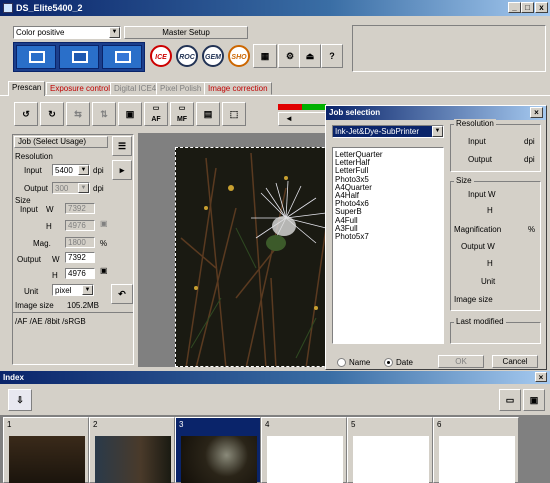 This screenshot has height=483, width=550. What do you see at coordinates (275, 8) in the screenshot?
I see `window-title-bar: DS_Elite5400_2 _ □ x` at bounding box center [275, 8].